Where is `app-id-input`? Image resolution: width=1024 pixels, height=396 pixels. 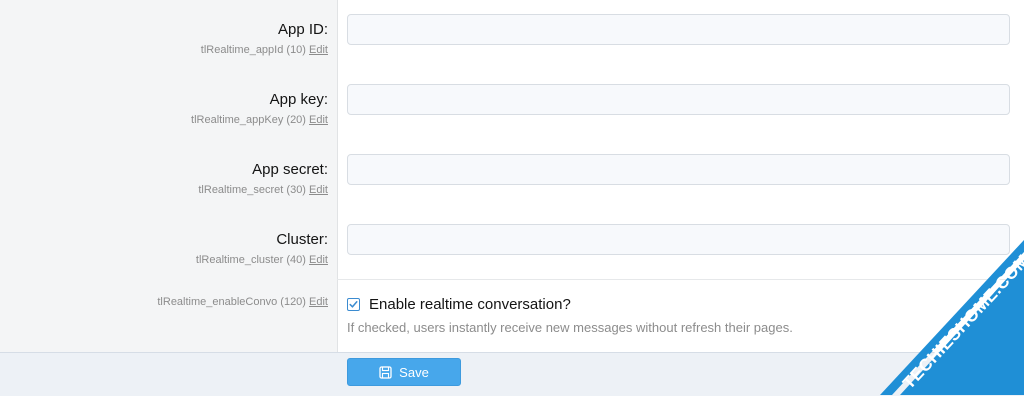
app-id-input is located at coordinates (678, 29).